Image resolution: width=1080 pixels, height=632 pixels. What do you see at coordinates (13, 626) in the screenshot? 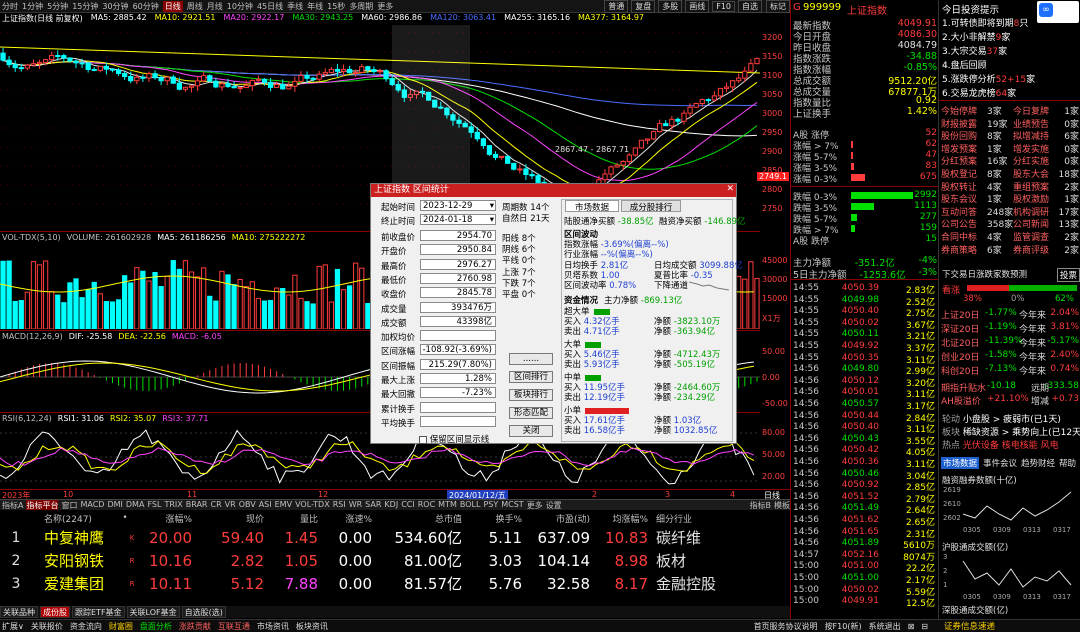
I see `status-item: 扩展∨` at bounding box center [13, 626].